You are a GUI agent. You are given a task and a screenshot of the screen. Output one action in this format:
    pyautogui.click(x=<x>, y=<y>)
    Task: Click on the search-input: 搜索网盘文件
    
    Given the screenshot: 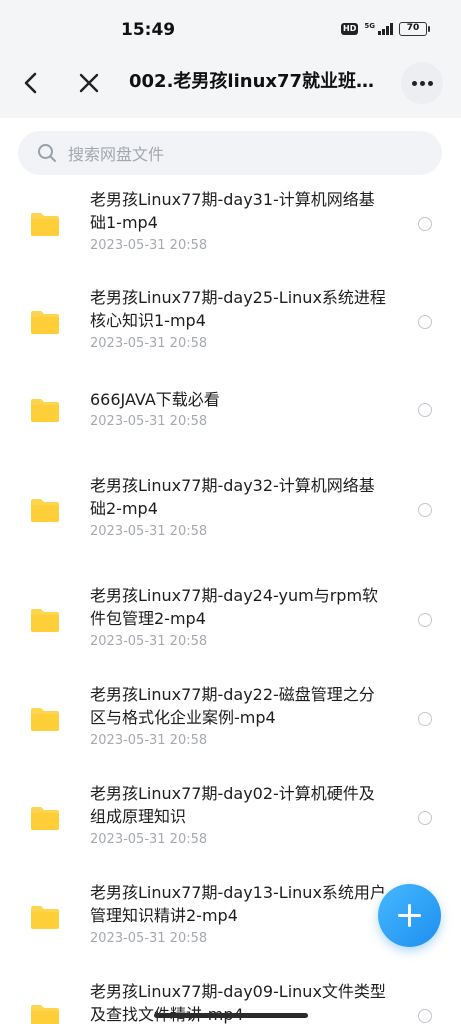 What is the action you would take?
    pyautogui.click(x=230, y=153)
    